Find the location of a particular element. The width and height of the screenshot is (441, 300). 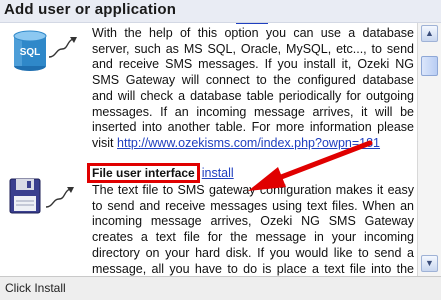

file-user-interface-heading: File user interface is located at coordinates (143, 173).